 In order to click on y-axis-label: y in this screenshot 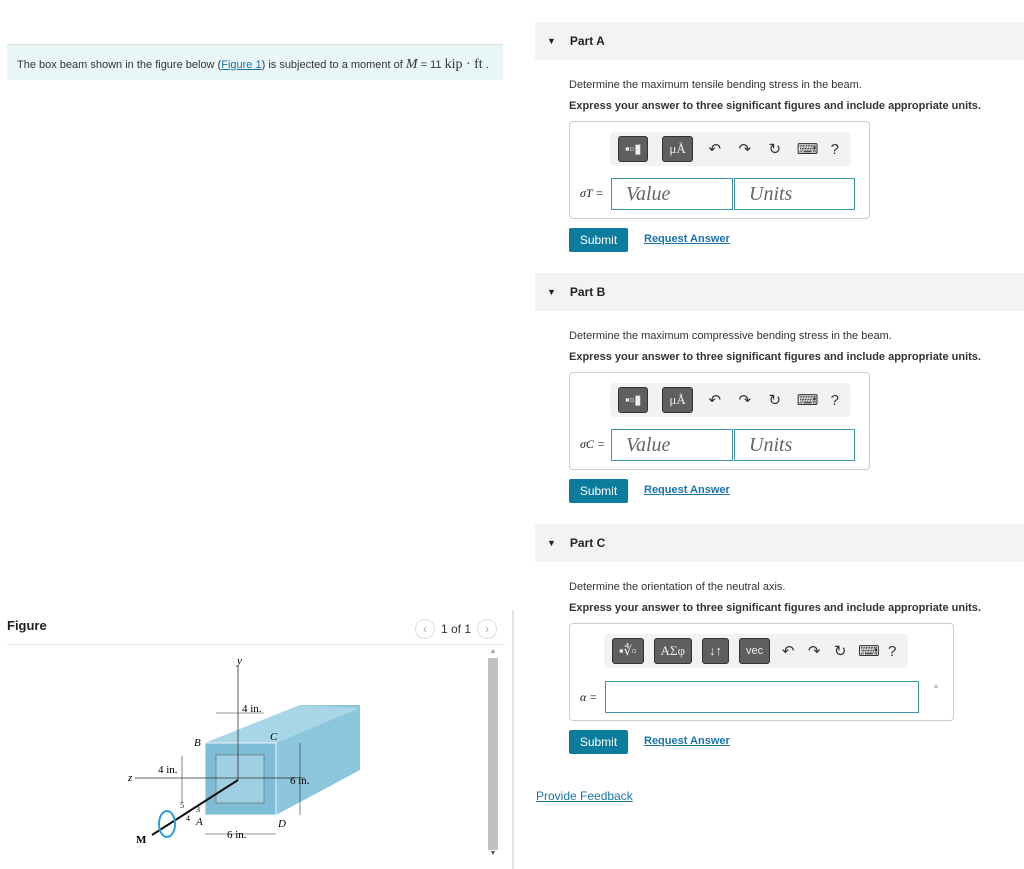, I will do `click(239, 661)`.